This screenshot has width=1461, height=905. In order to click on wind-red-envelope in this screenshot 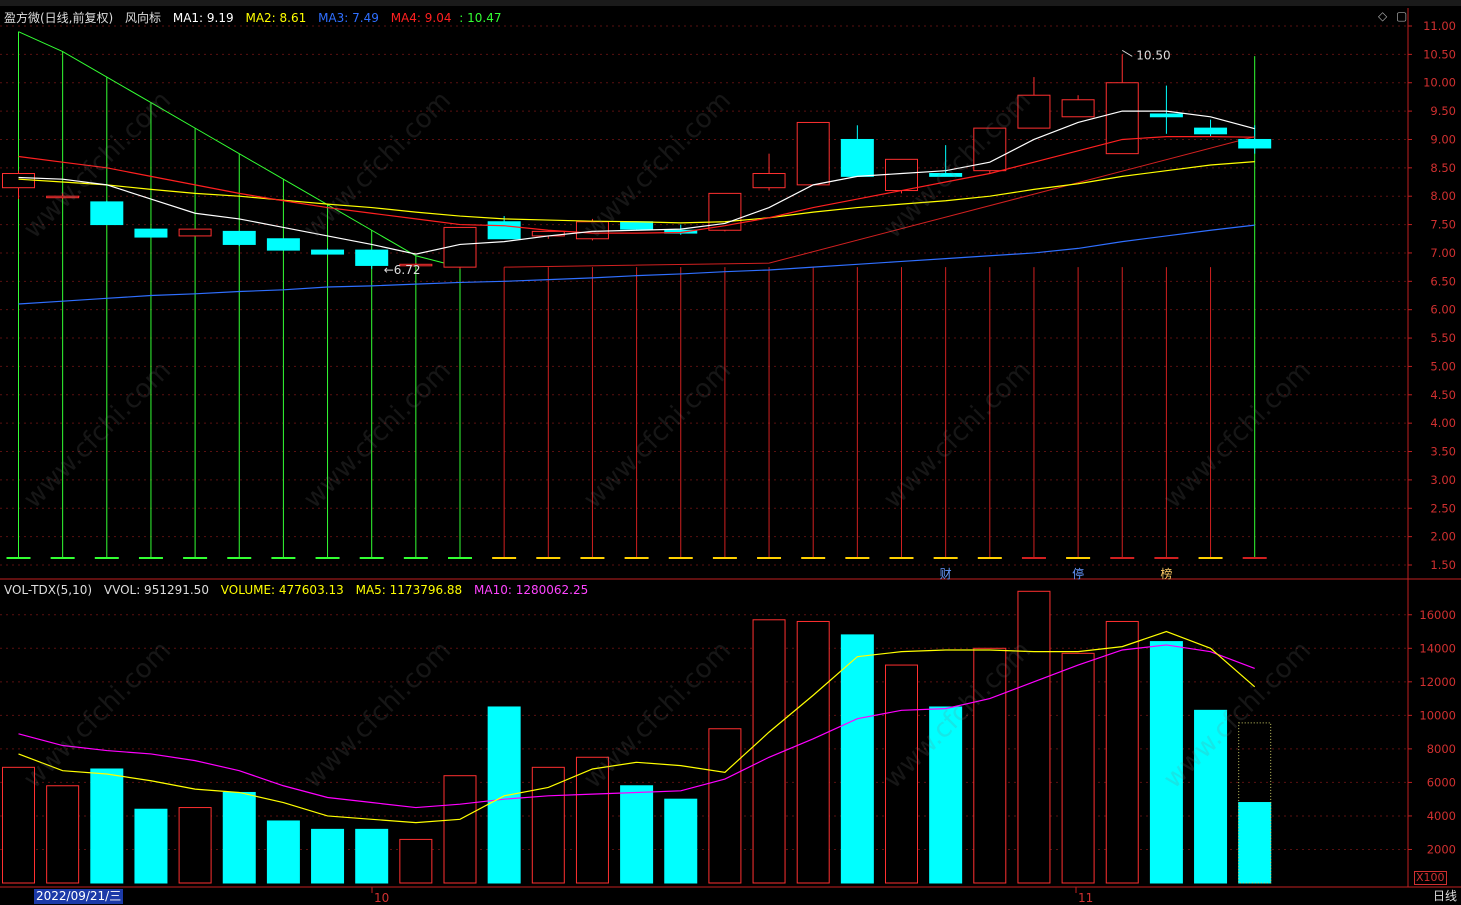, I will do `click(879, 202)`.